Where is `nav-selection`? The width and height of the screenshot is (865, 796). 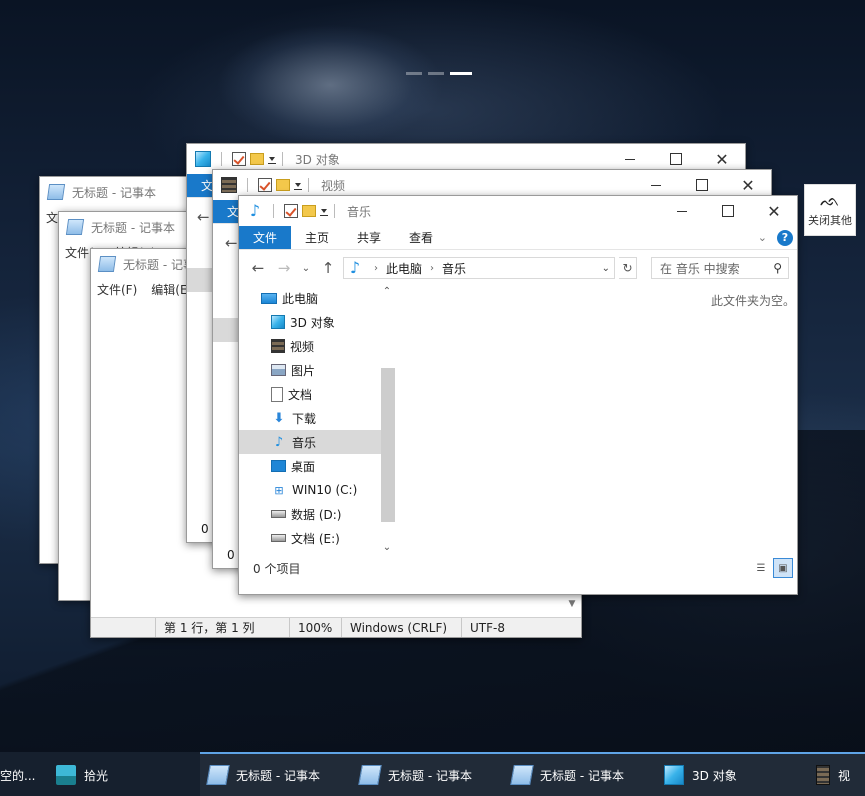
nav-selection is located at coordinates (200, 280).